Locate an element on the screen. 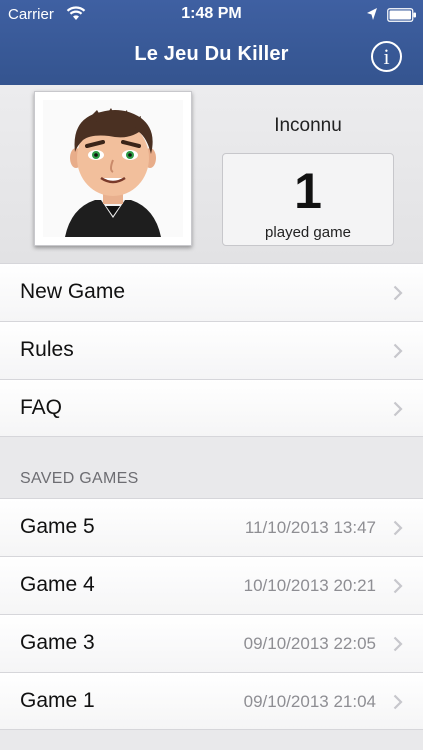 The image size is (423, 750). header: Carrier 1:48 PM Le Jeu Du Killer i is located at coordinates (211, 42).